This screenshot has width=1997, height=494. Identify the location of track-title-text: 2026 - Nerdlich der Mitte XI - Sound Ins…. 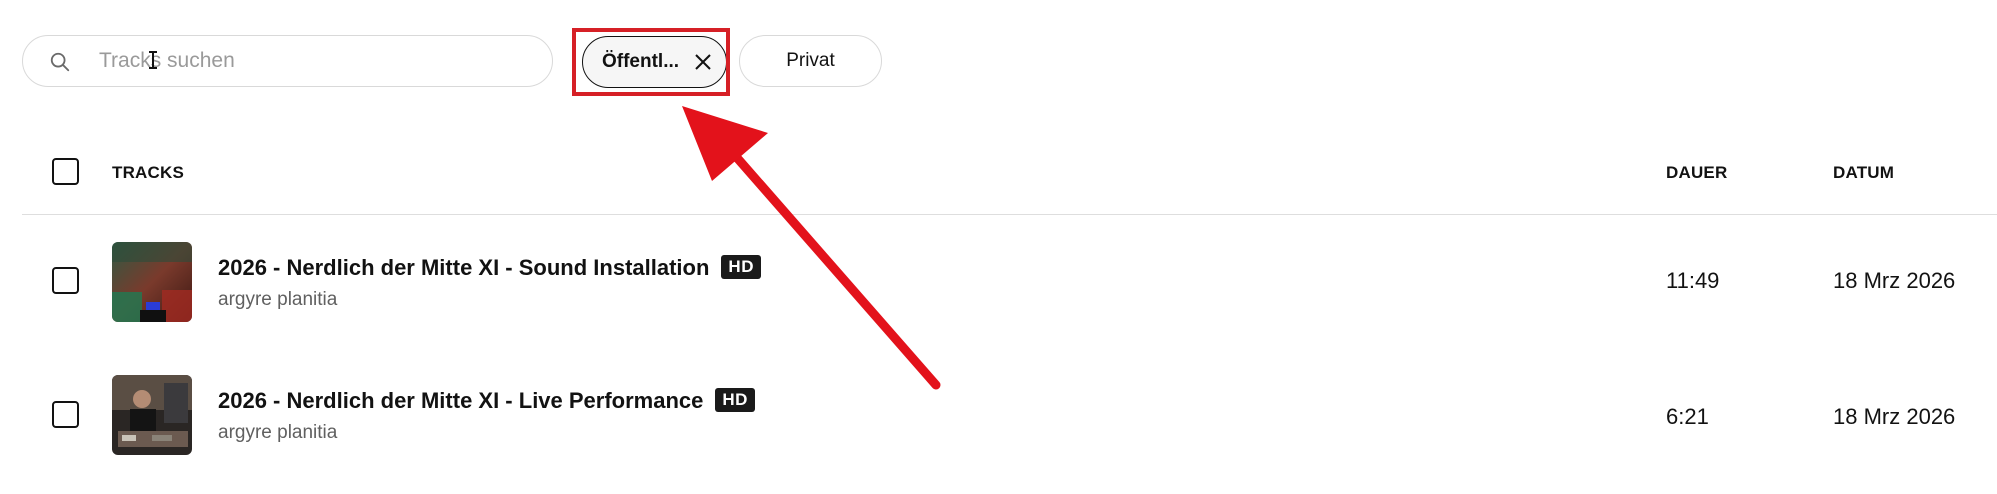
(464, 267).